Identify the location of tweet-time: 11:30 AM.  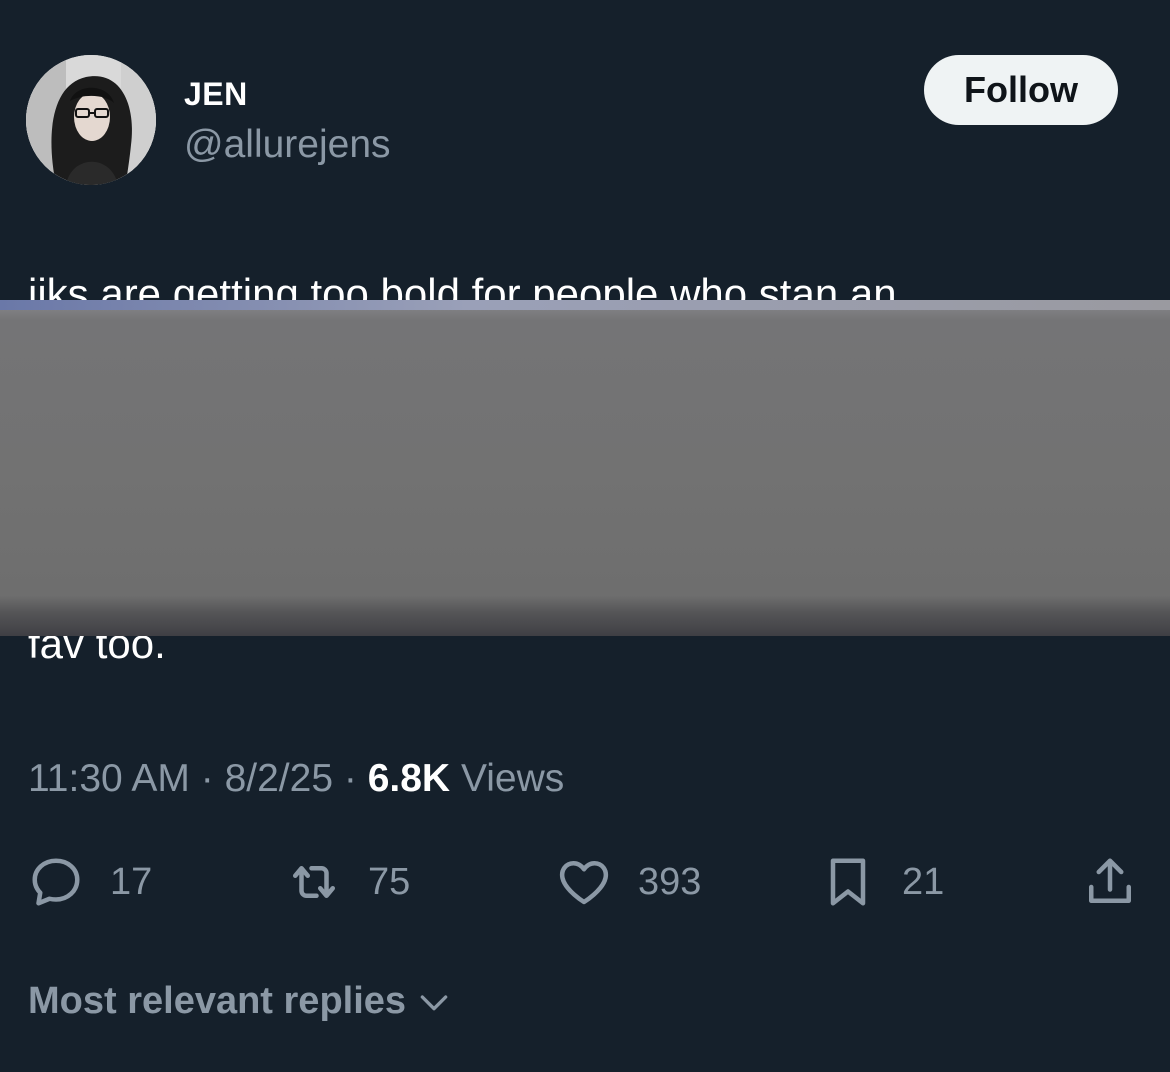
(109, 778).